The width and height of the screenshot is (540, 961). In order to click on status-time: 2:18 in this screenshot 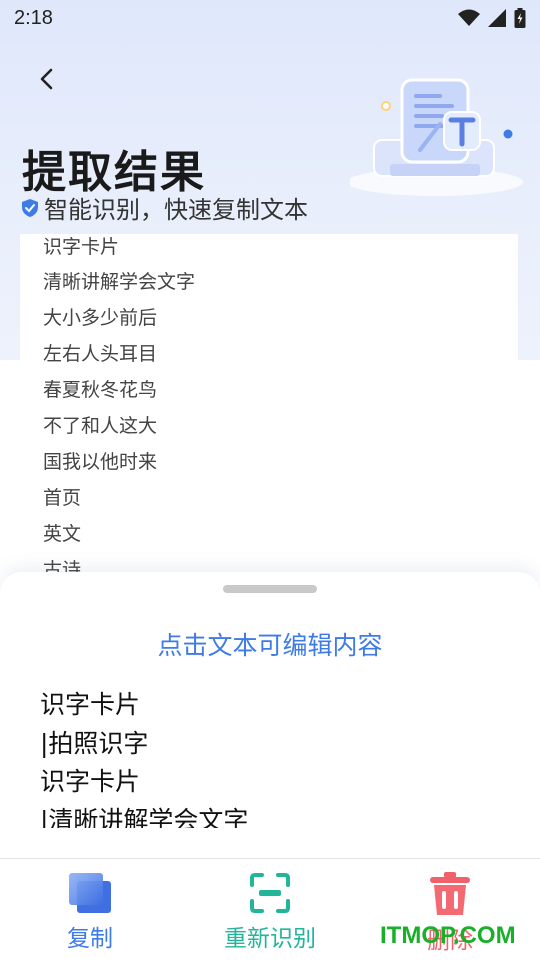, I will do `click(33, 17)`.